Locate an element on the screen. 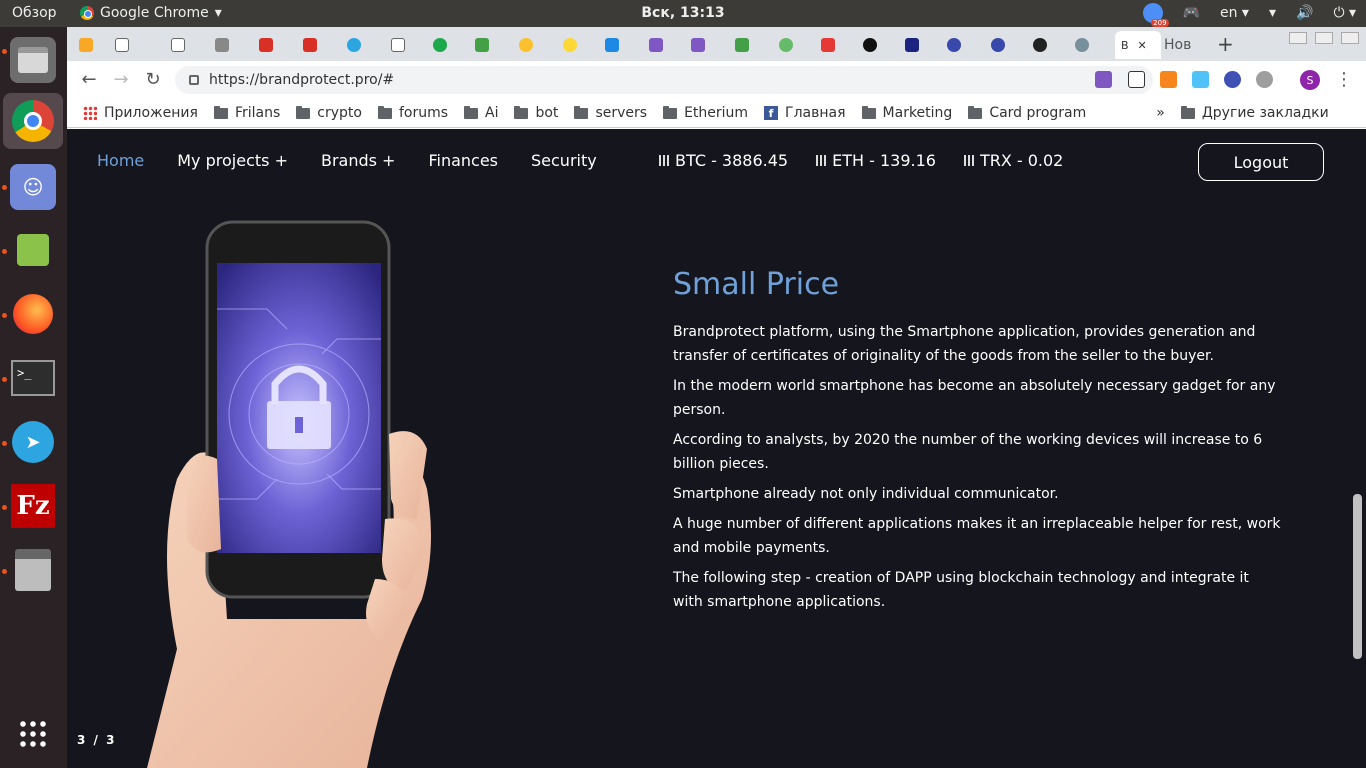 The width and height of the screenshot is (1366, 768). activities-button: Обзор is located at coordinates (34, 13).